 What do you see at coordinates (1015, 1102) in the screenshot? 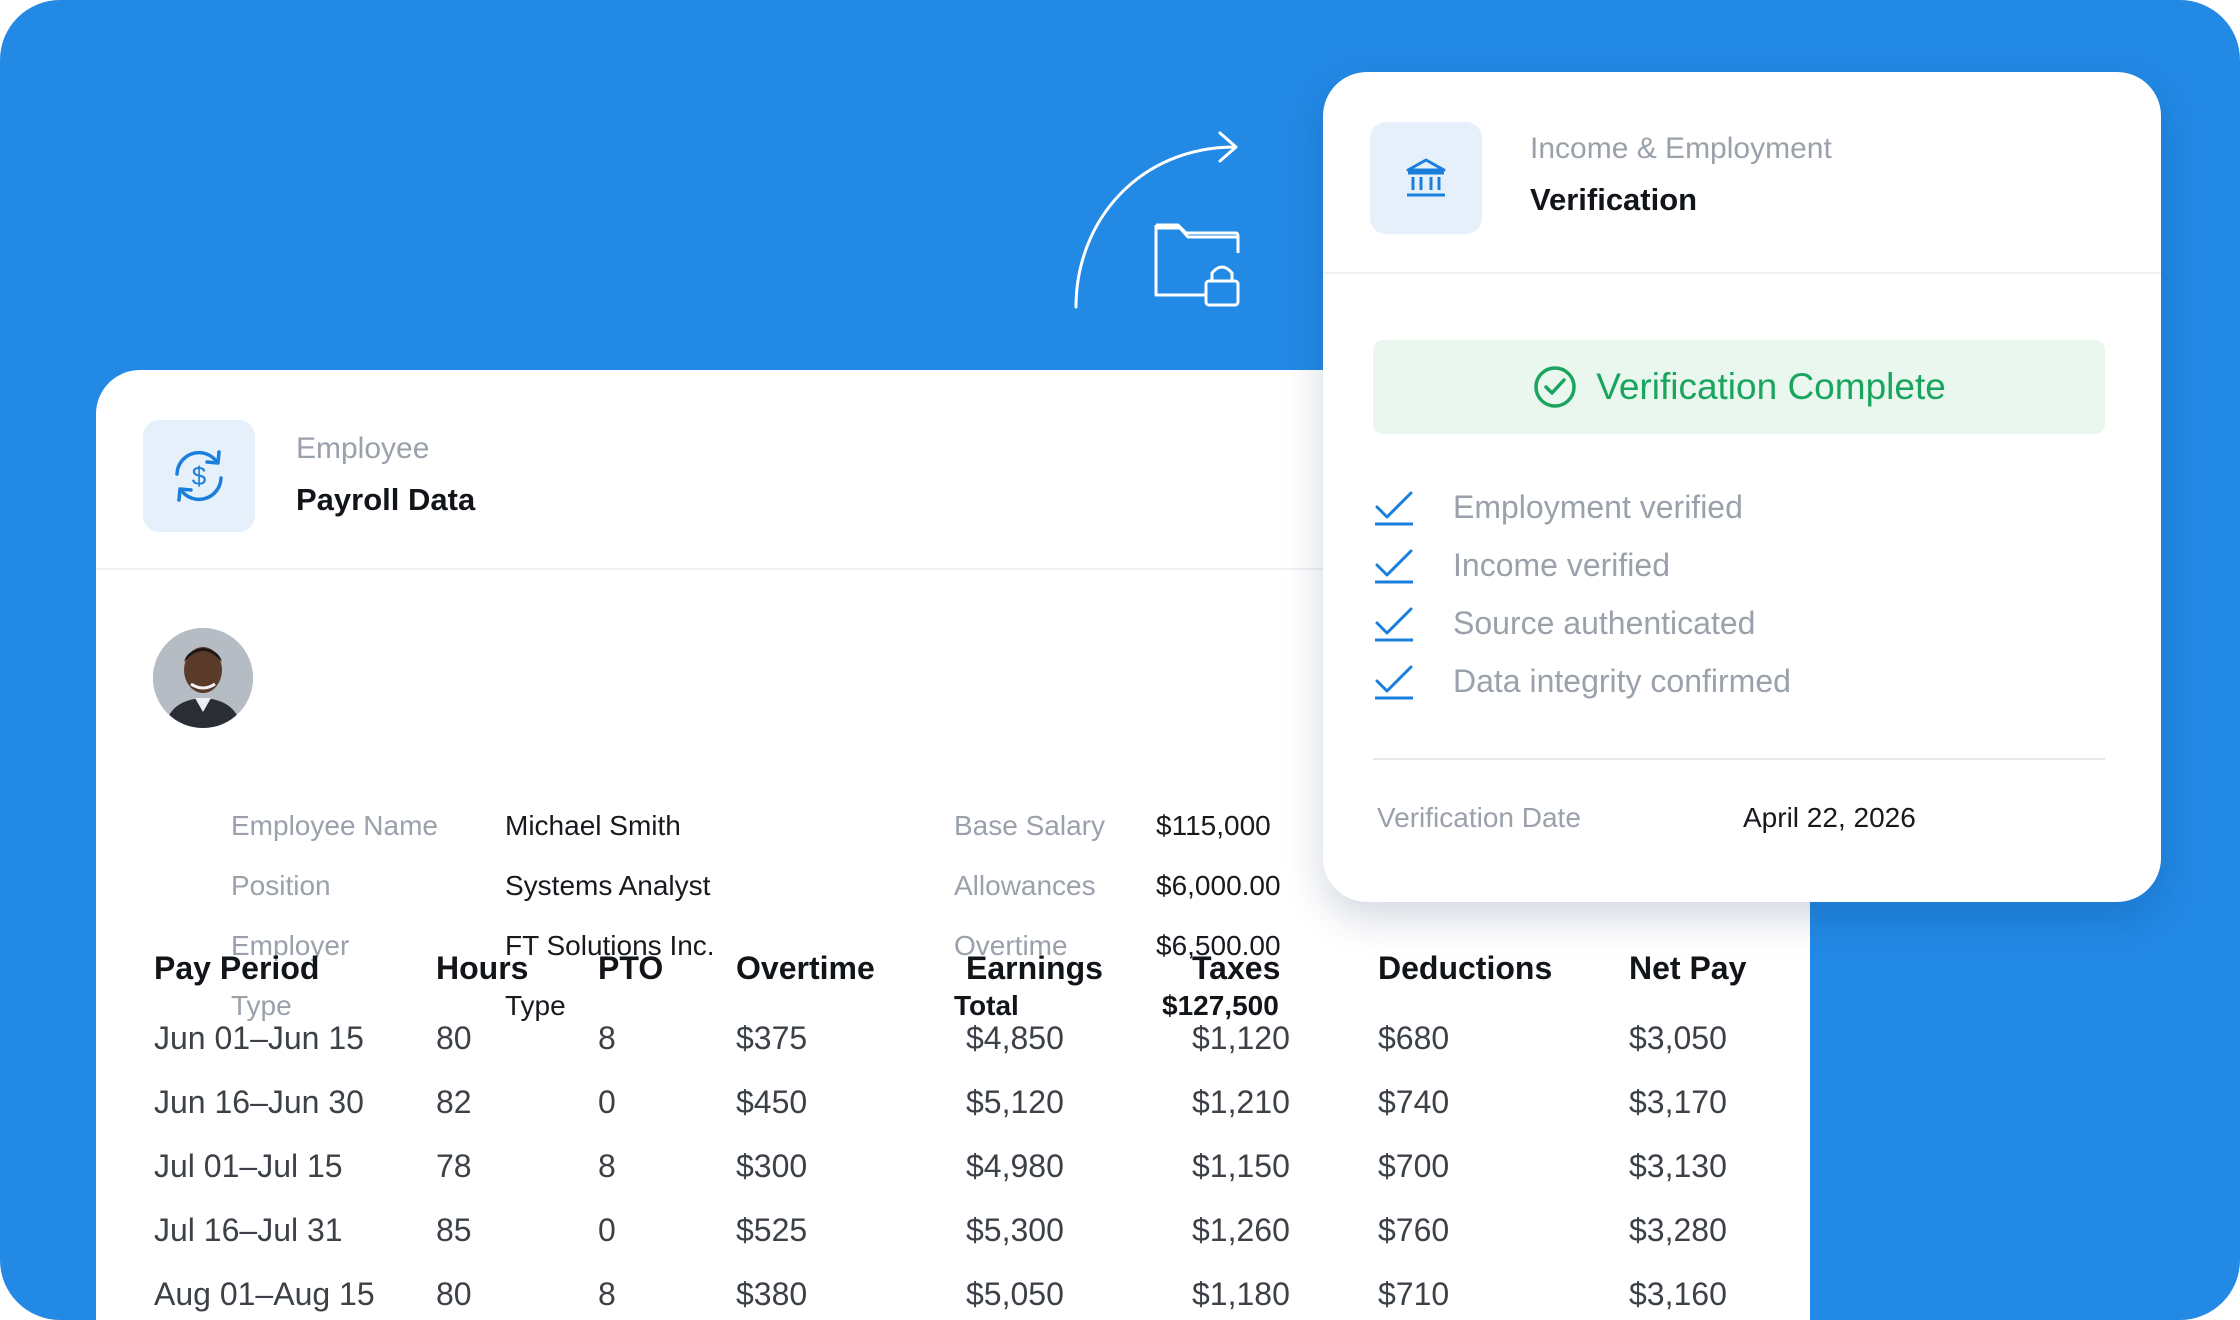
I see `table-cell: $5,120` at bounding box center [1015, 1102].